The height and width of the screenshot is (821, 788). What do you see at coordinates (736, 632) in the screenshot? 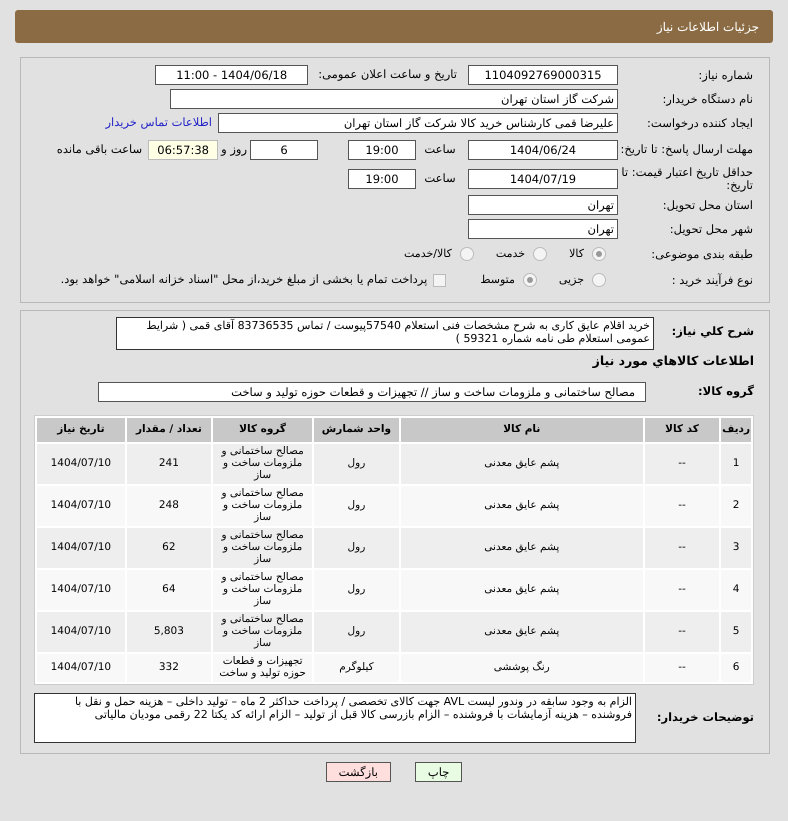
I see `table-cell: 5` at bounding box center [736, 632].